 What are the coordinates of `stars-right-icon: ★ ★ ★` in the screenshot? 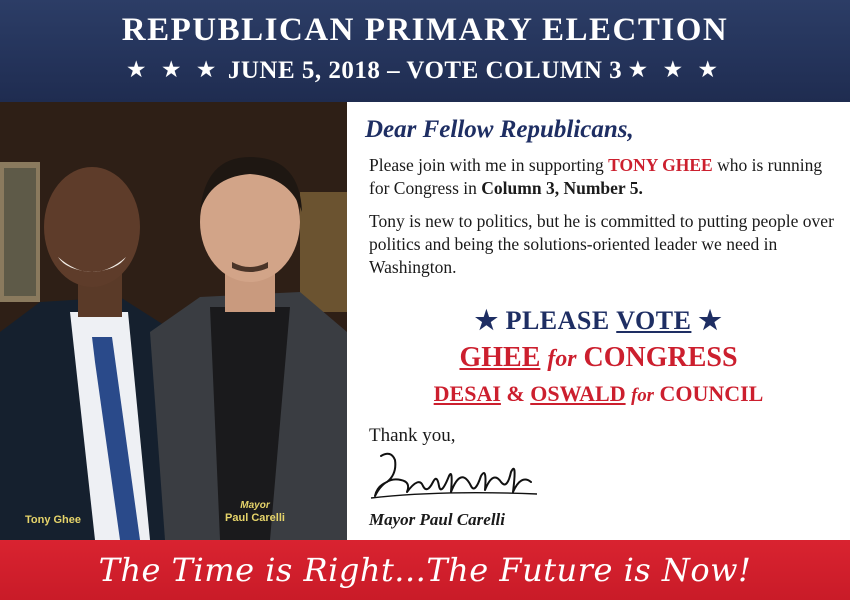 It's located at (675, 70).